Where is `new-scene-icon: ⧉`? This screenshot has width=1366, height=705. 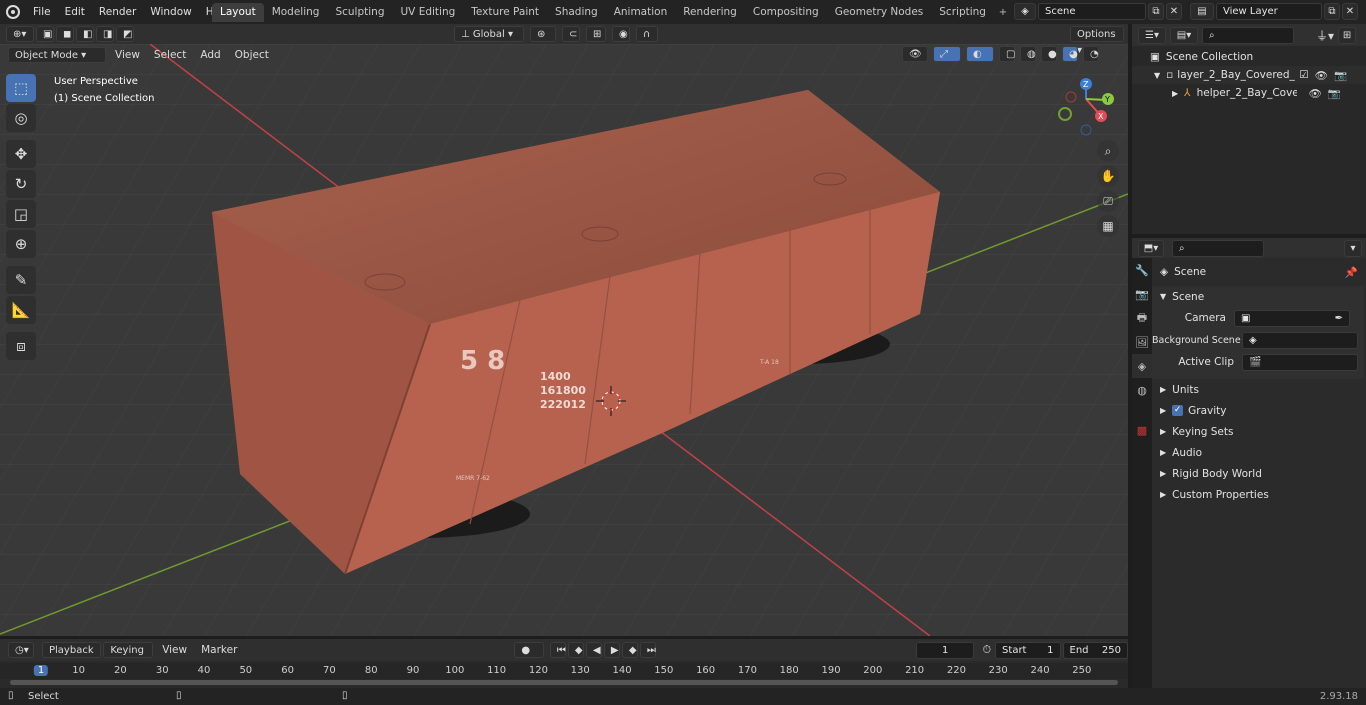
new-scene-icon: ⧉ is located at coordinates (1156, 11).